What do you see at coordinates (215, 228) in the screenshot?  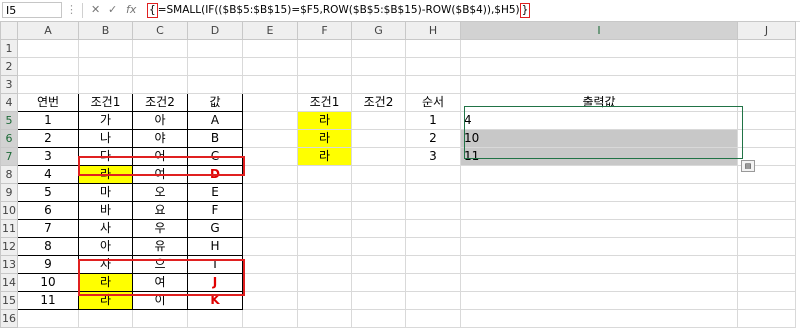 I see `table-cell: G` at bounding box center [215, 228].